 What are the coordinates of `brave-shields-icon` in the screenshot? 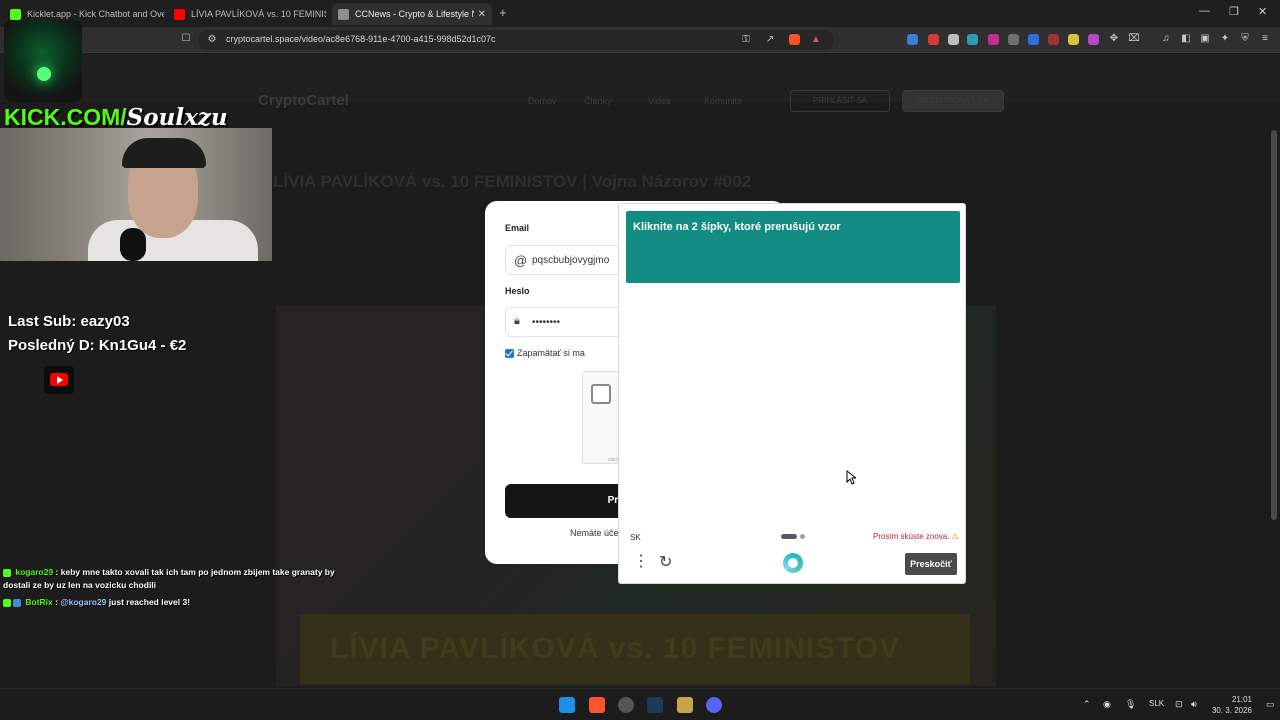 It's located at (794, 39).